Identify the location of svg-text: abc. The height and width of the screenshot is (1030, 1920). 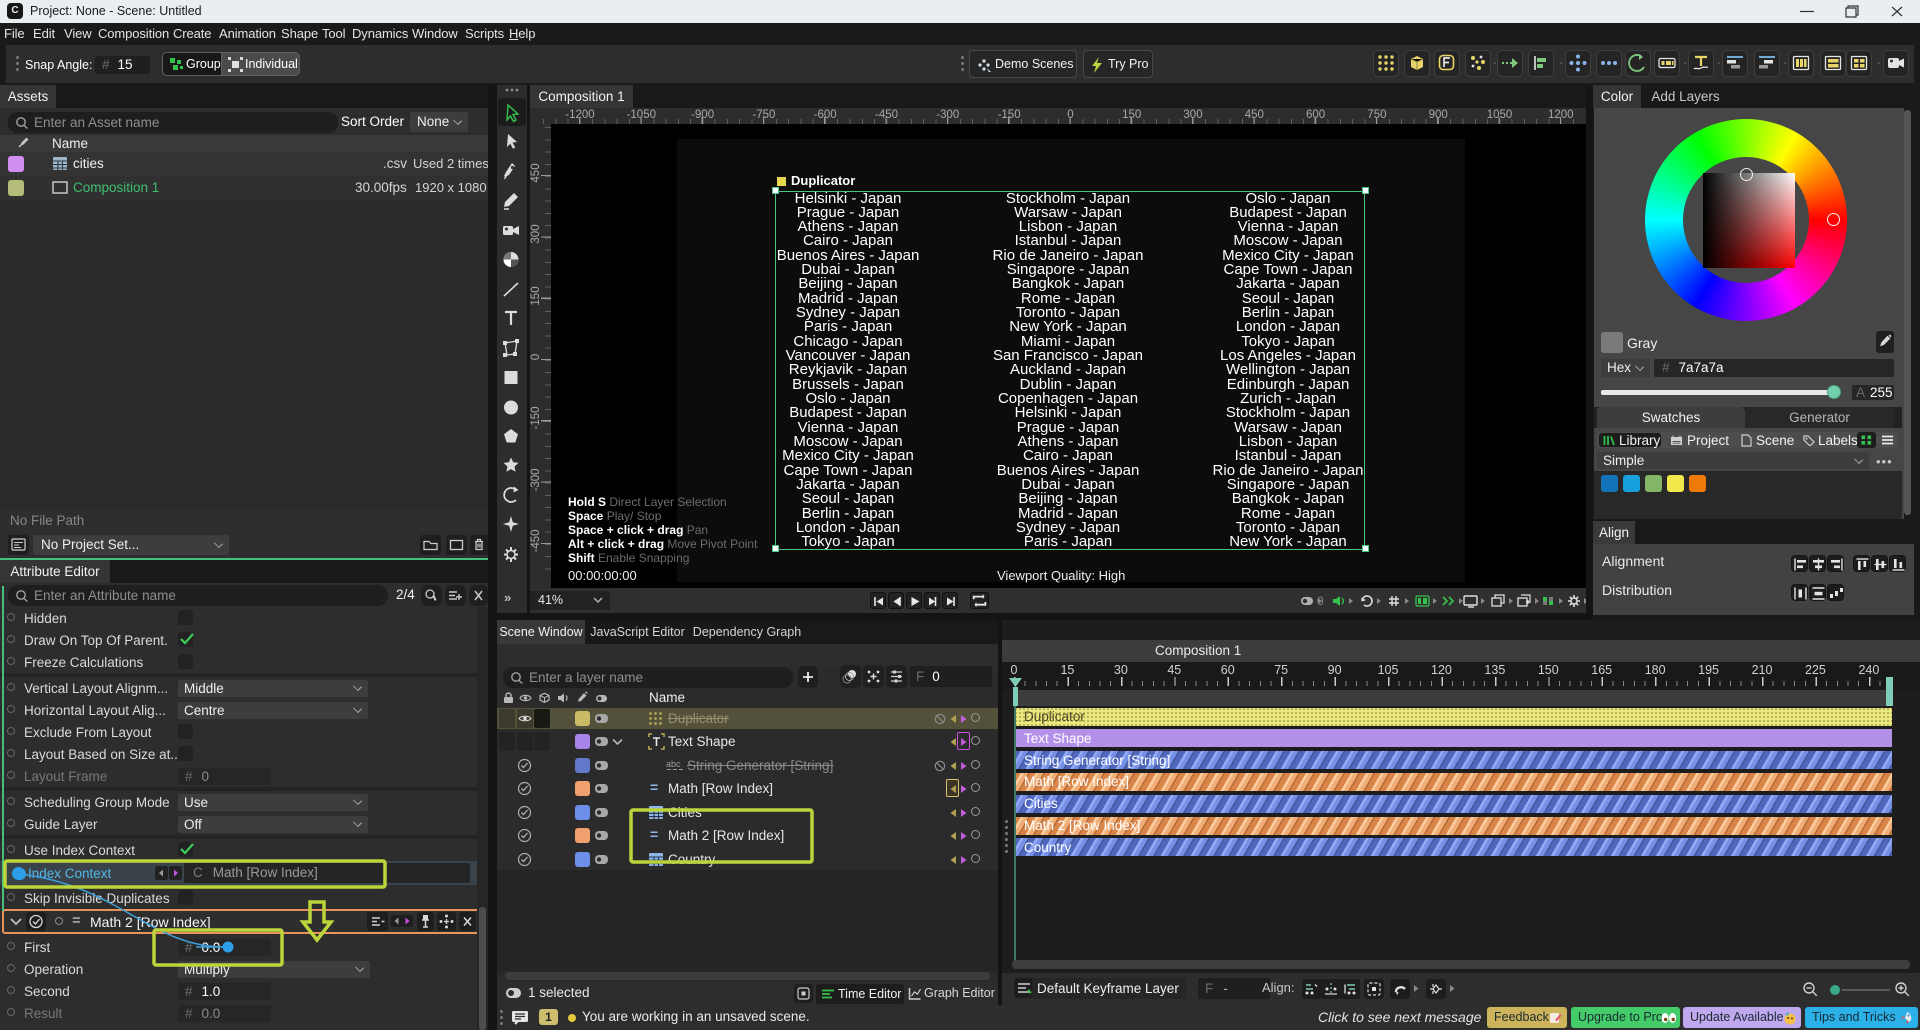
(673, 764).